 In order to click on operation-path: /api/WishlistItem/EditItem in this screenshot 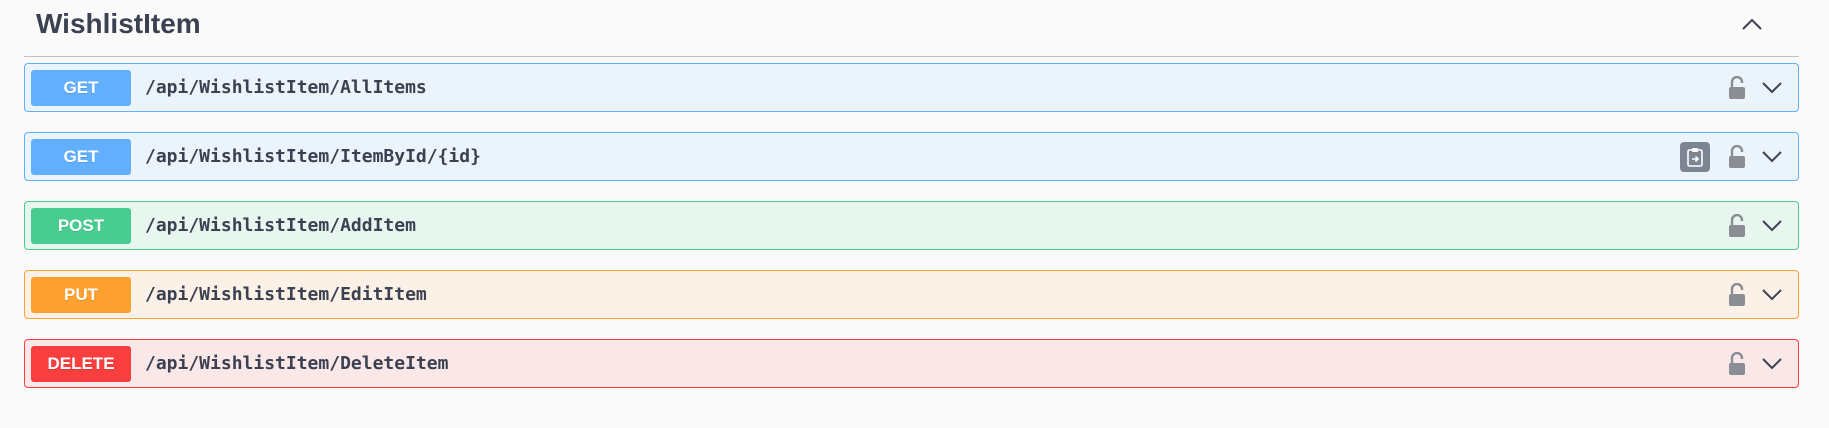, I will do `click(286, 294)`.